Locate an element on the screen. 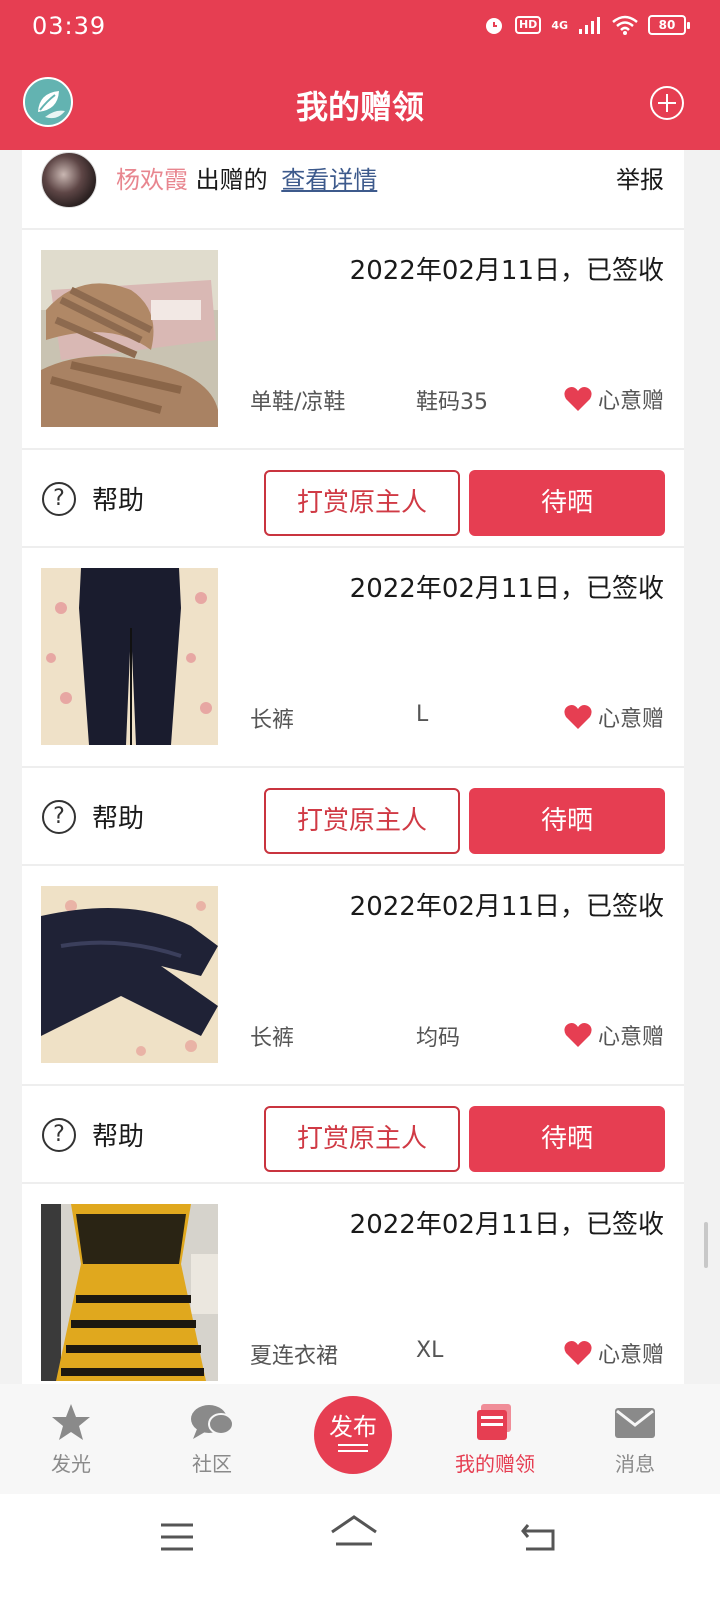 The width and height of the screenshot is (720, 1600). dark-trousers-photo is located at coordinates (129, 656).